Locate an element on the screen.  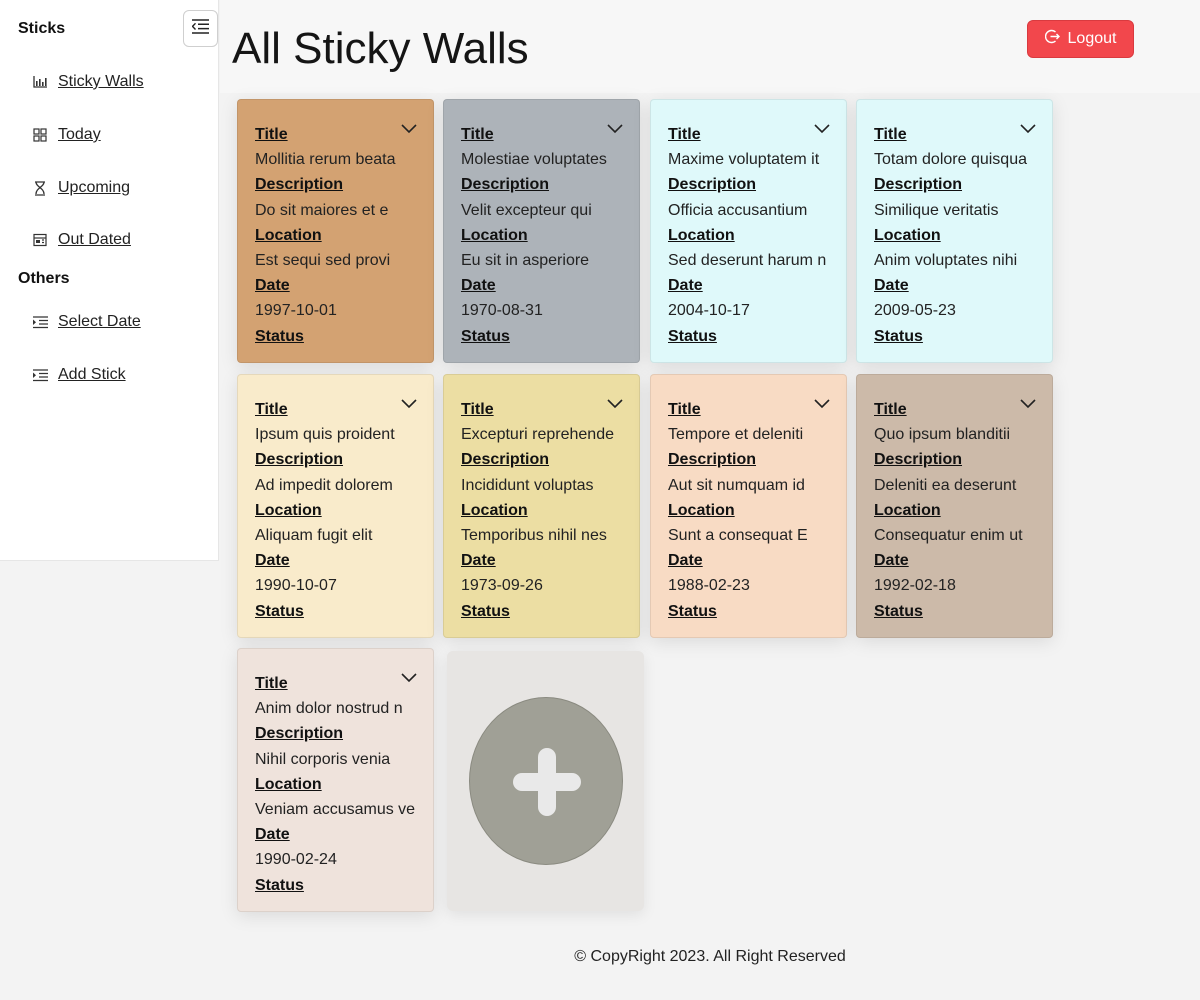
field-value-date: 1990-02-24 is located at coordinates (296, 860).